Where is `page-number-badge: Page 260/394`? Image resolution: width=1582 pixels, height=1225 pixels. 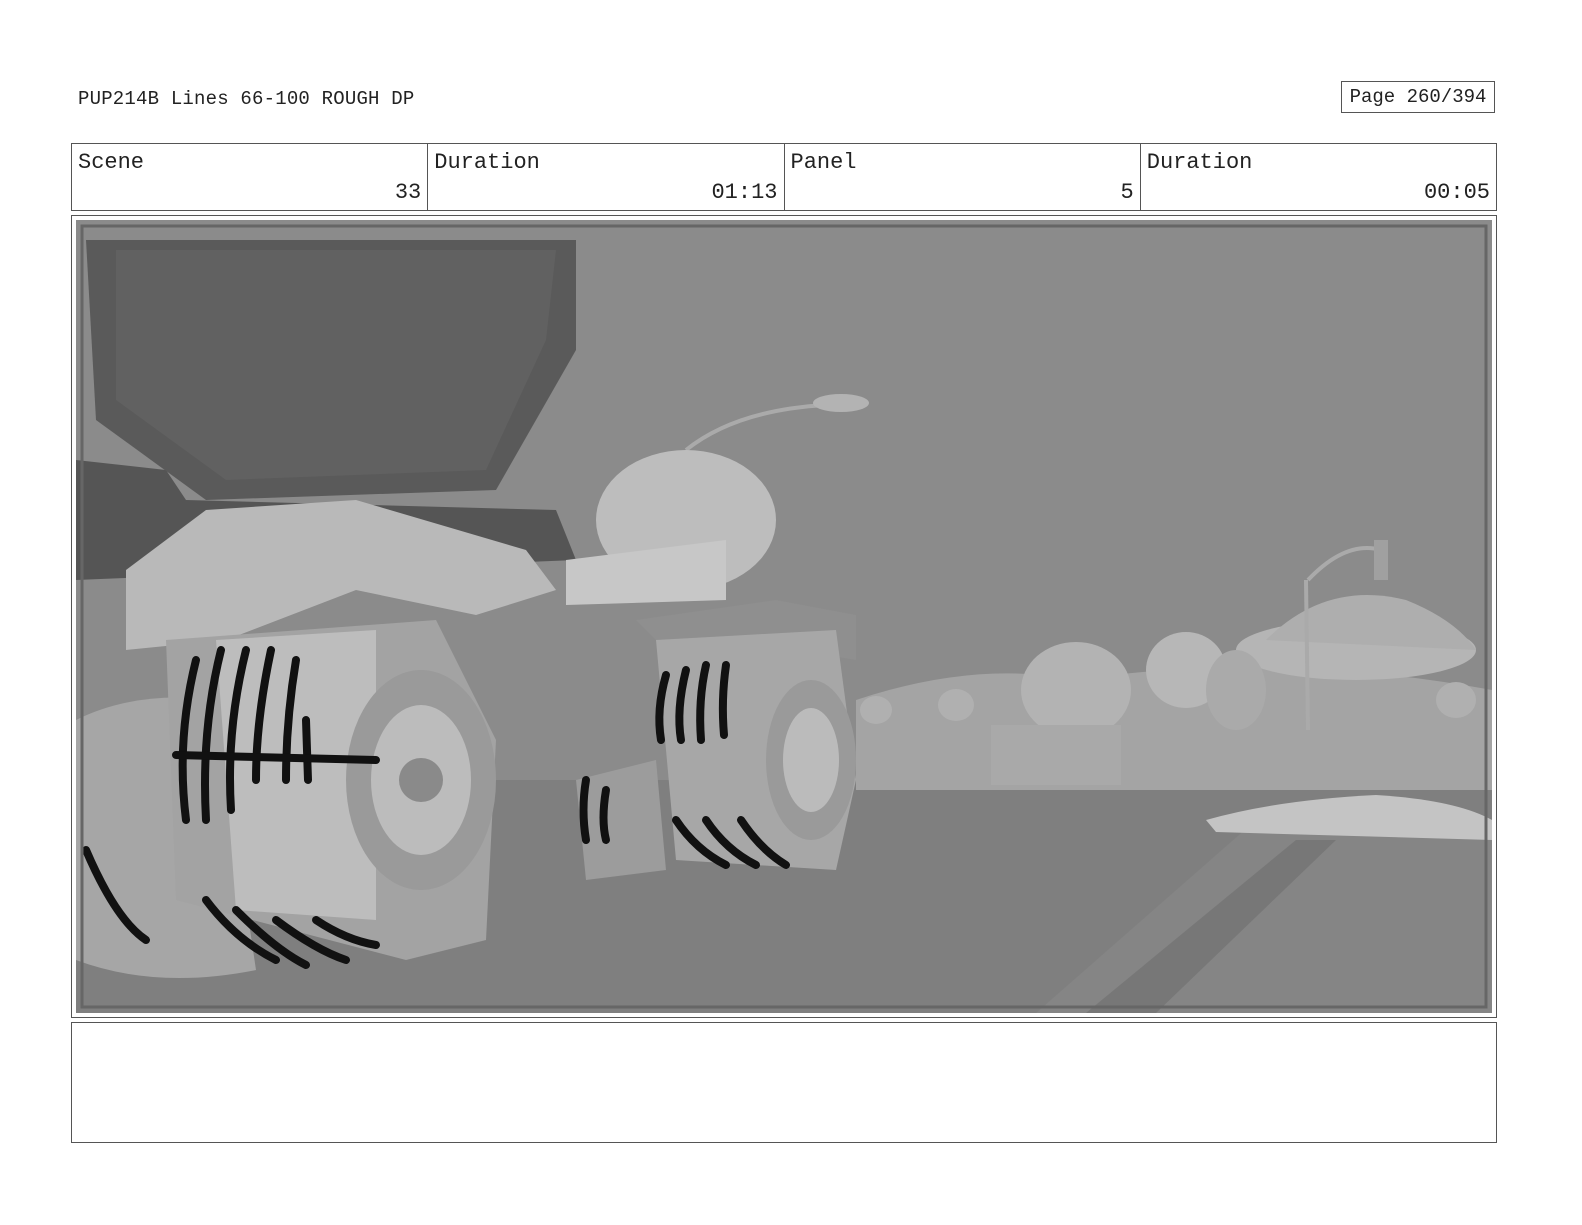
page-number-badge: Page 260/394 is located at coordinates (1418, 97).